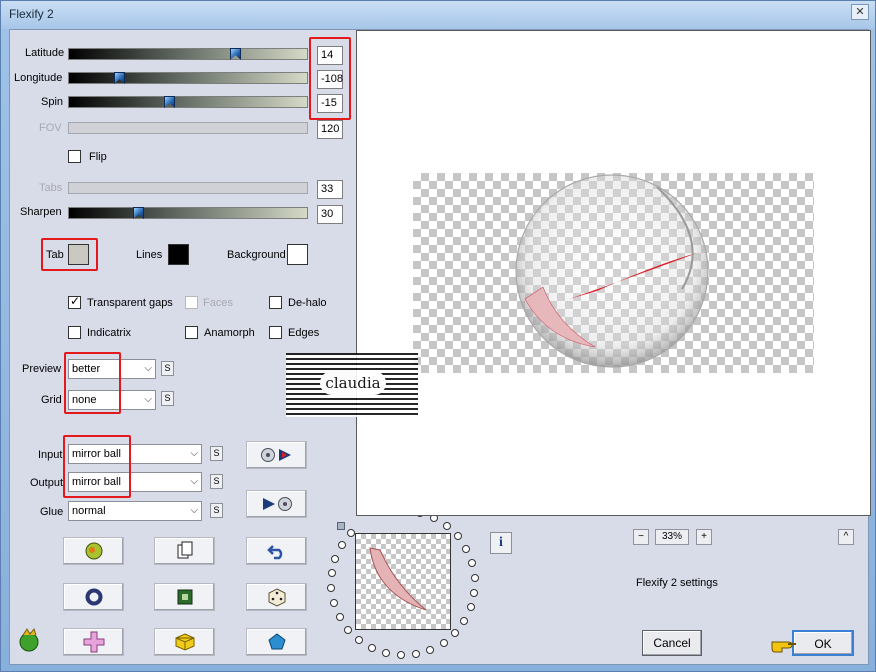 The image size is (876, 672). What do you see at coordinates (97, 466) in the screenshot?
I see `highlight-input-output` at bounding box center [97, 466].